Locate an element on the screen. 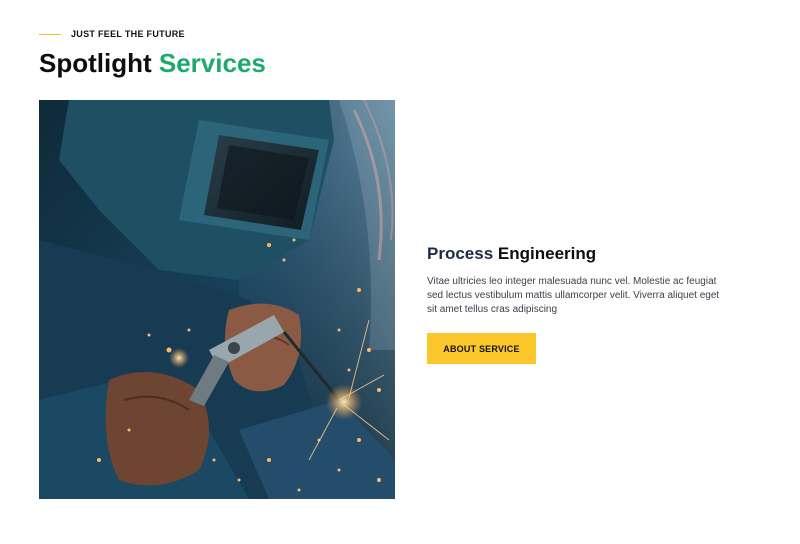 The width and height of the screenshot is (800, 544). service-title: Process Engineering is located at coordinates (511, 254).